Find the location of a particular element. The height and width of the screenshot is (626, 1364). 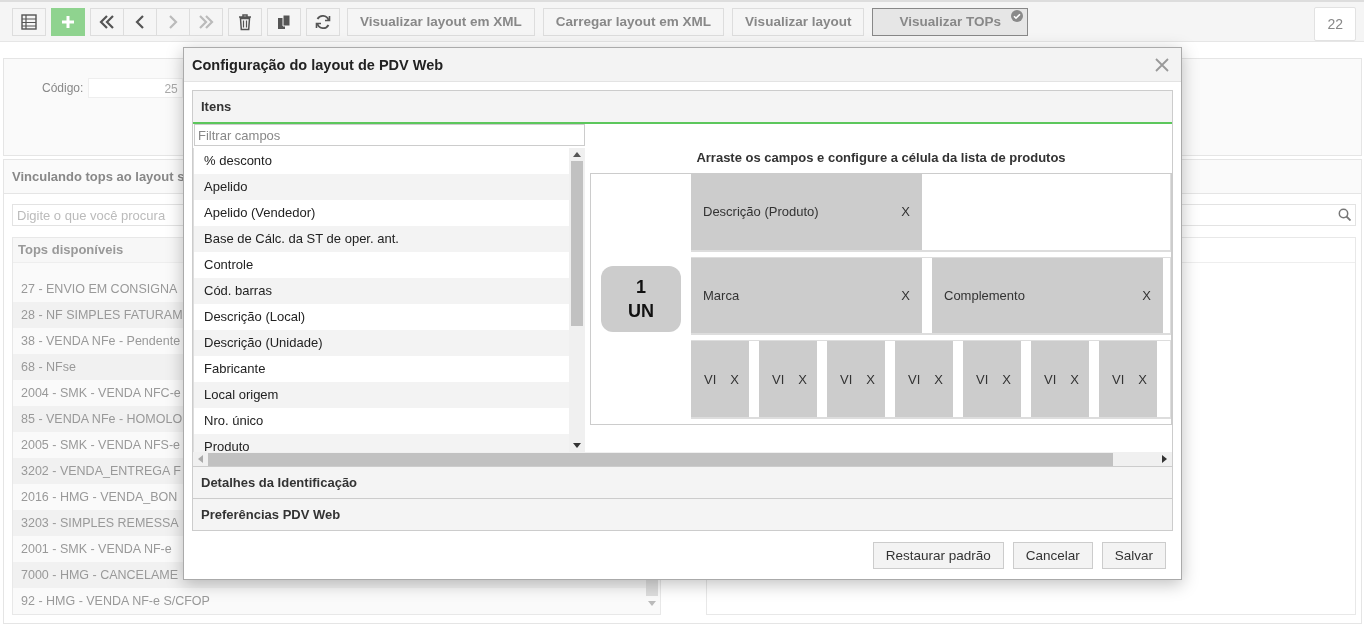

refresh-icon is located at coordinates (323, 21).